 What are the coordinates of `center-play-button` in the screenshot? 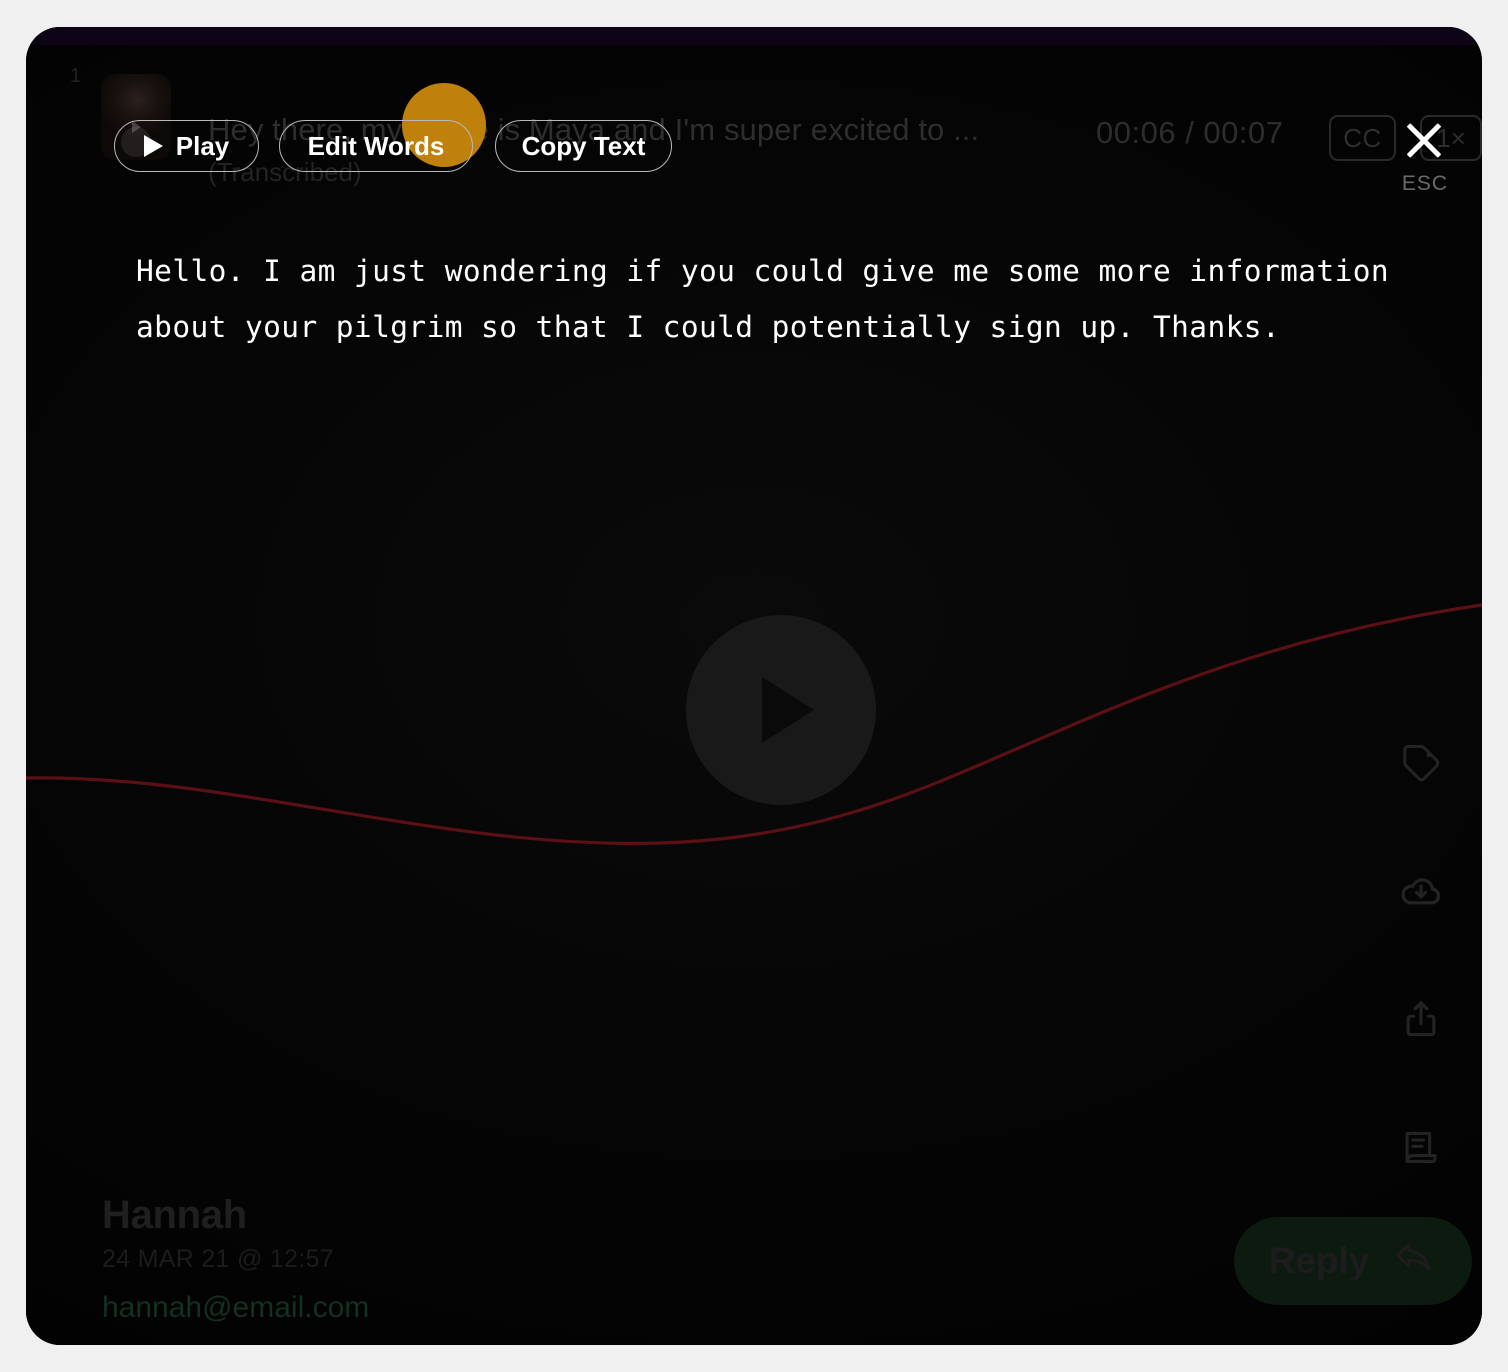 It's located at (781, 710).